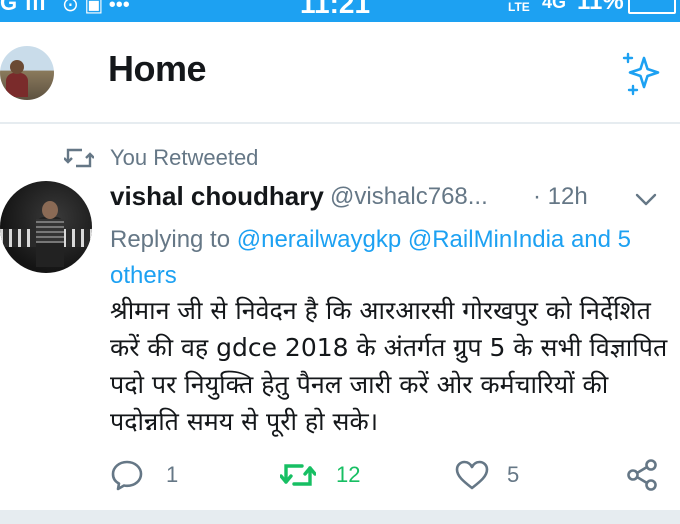 Image resolution: width=680 pixels, height=524 pixels. What do you see at coordinates (335, 9) in the screenshot?
I see `status-time: 11:21` at bounding box center [335, 9].